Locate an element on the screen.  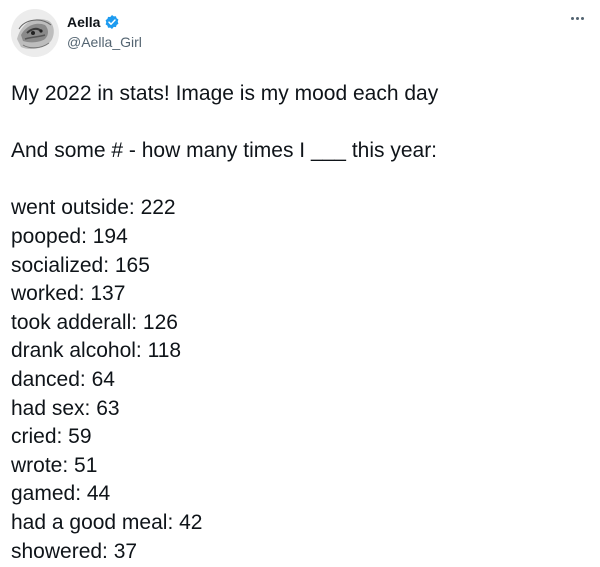
tweet-header: Aella @Aella_Girl is located at coordinates (104, 32).